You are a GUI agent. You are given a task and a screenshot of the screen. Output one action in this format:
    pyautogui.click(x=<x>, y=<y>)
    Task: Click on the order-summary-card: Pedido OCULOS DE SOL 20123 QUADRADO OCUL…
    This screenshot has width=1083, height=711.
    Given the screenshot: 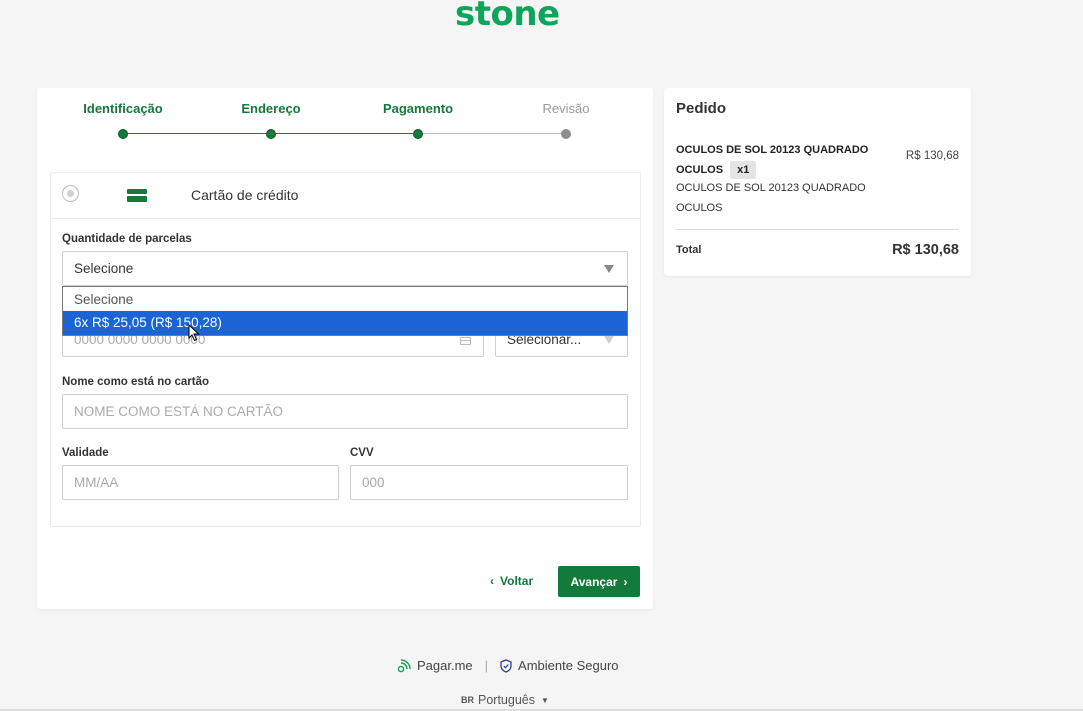 What is the action you would take?
    pyautogui.click(x=817, y=182)
    